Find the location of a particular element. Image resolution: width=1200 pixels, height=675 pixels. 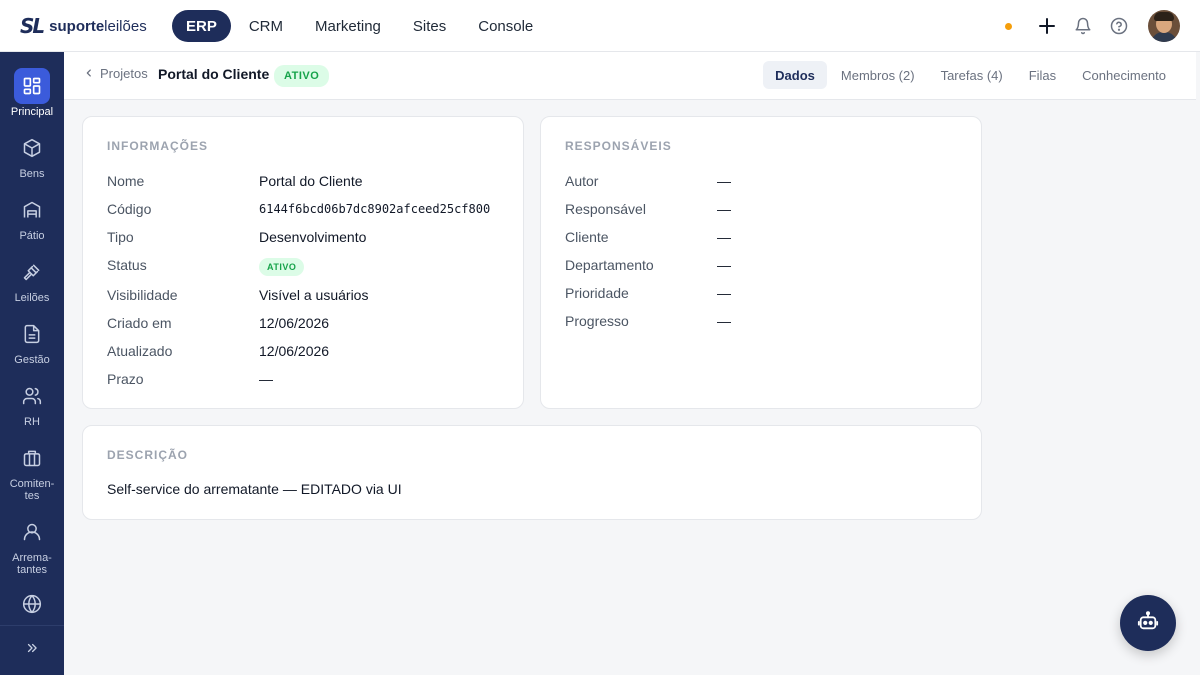

field-label: Cliente is located at coordinates (587, 237).